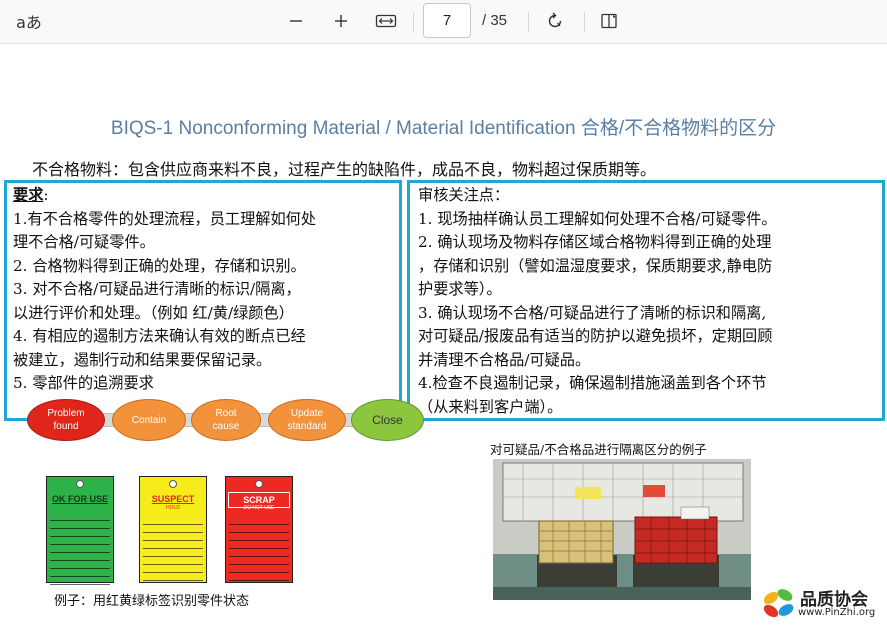 This screenshot has width=887, height=626. I want to click on requirement-line: 3. 对不合格/可疑品进行清晰的标识/隔离，, so click(157, 289).